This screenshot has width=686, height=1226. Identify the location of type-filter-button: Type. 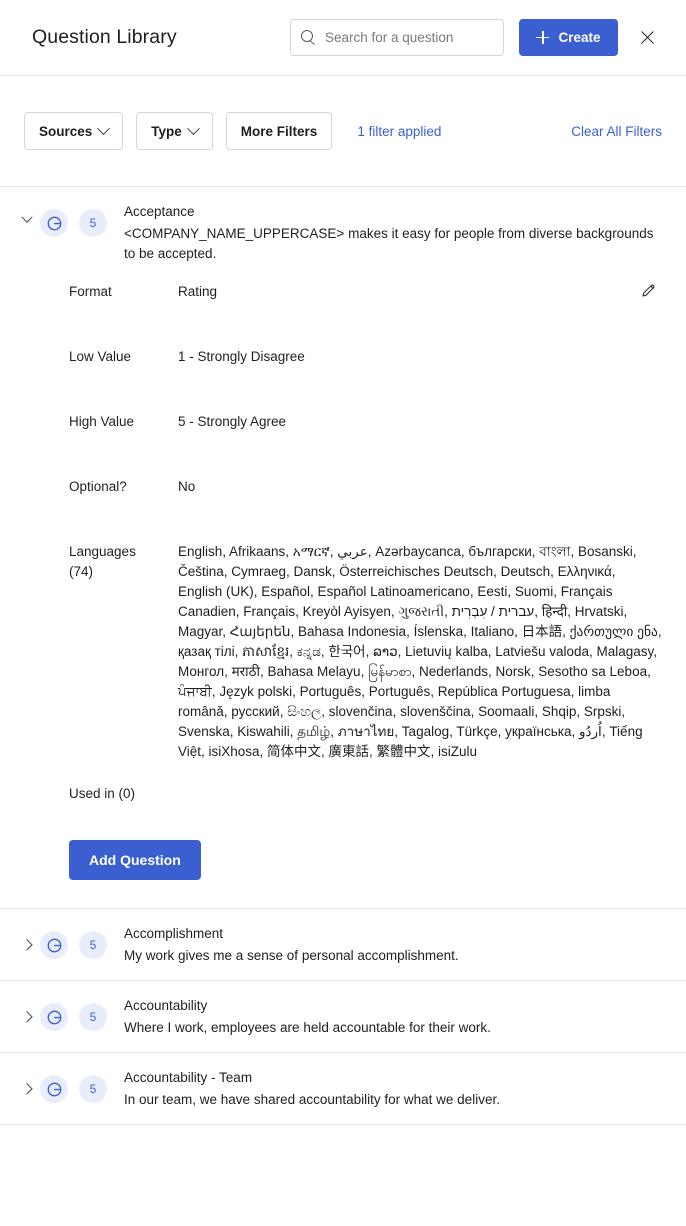
(174, 131).